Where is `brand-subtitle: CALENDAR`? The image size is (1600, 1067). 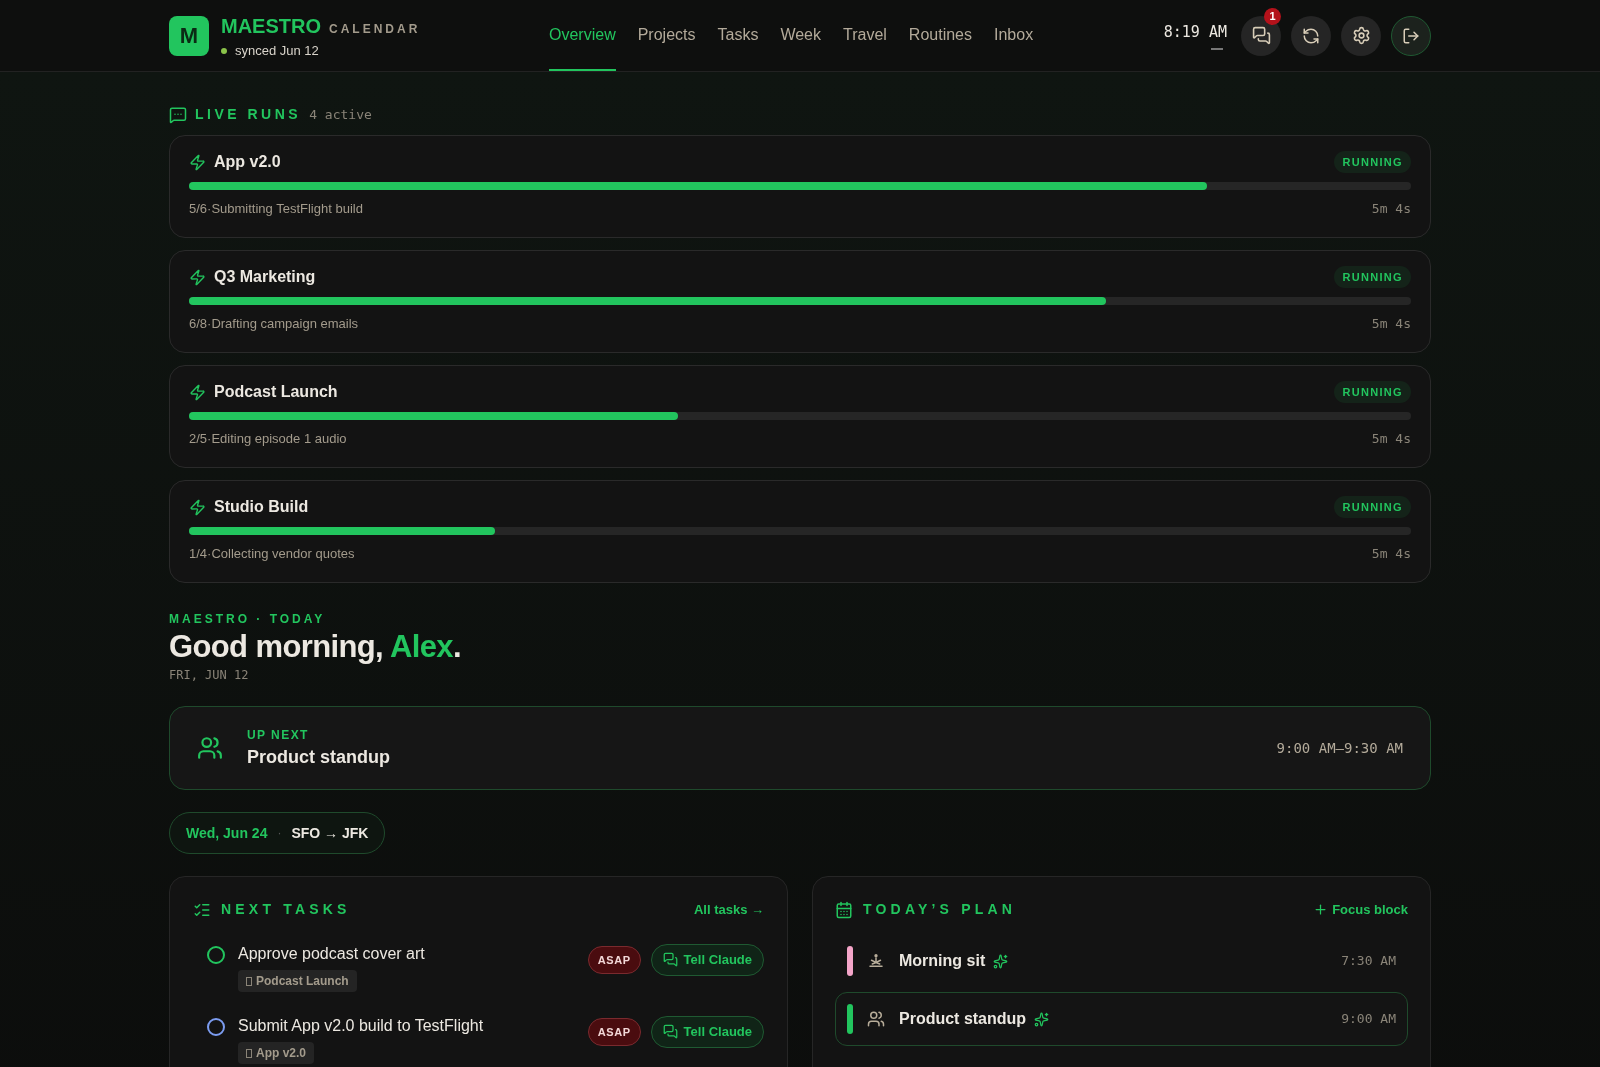
brand-subtitle: CALENDAR is located at coordinates (375, 29).